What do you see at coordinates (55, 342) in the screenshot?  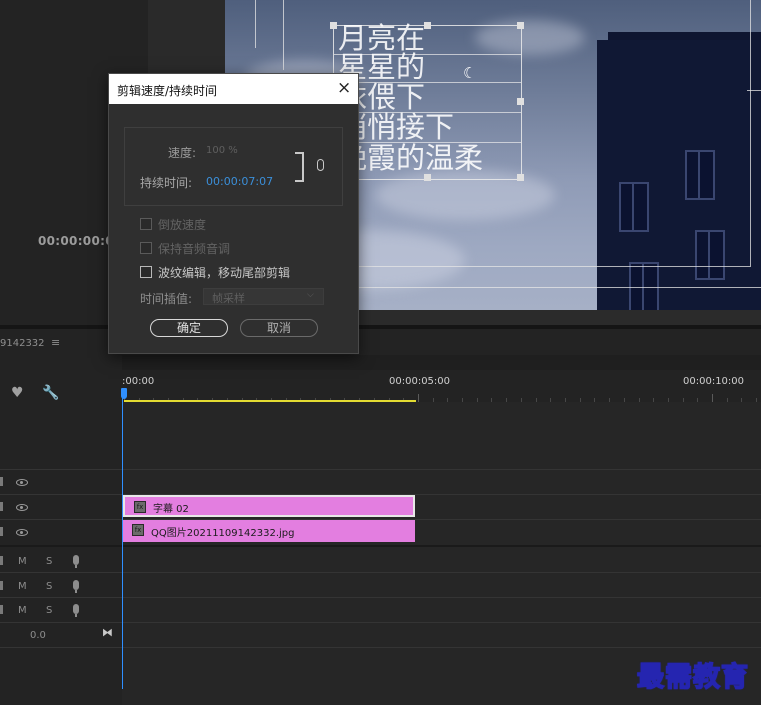 I see `panel-menu-icon: ≡` at bounding box center [55, 342].